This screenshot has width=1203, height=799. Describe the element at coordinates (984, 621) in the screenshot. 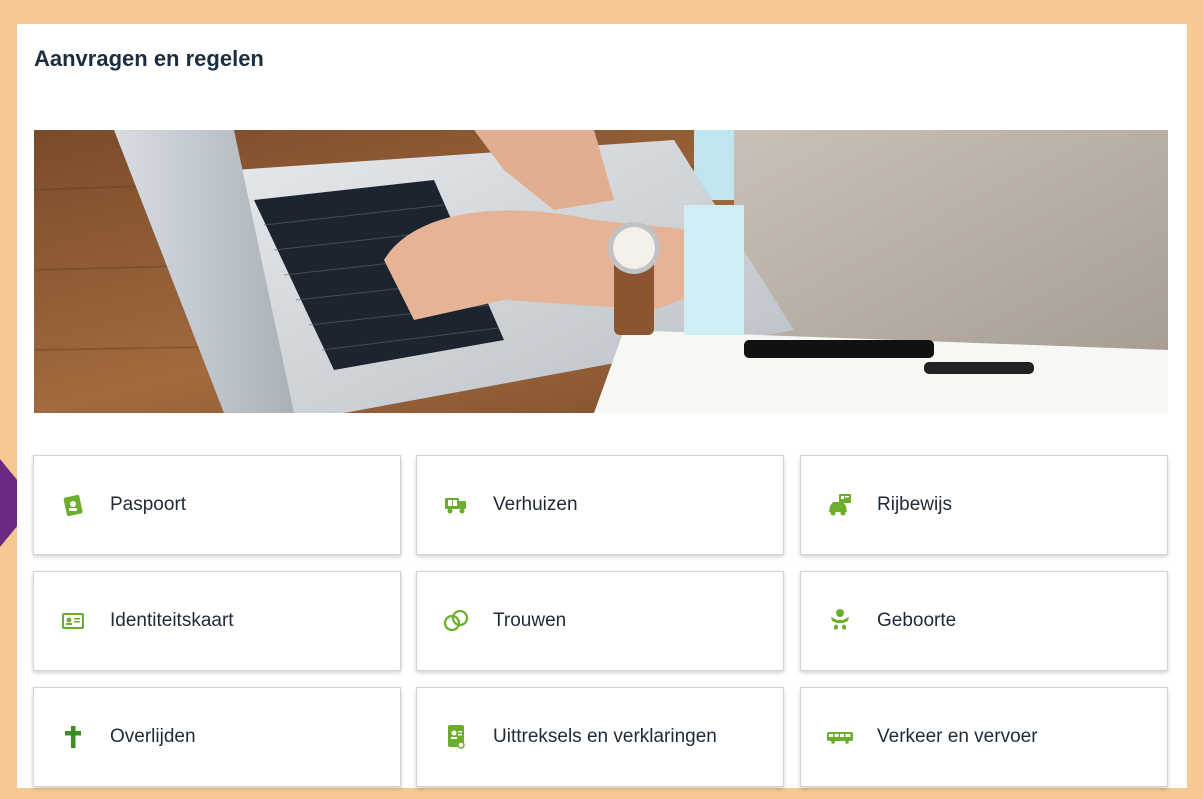

I see `tile-geboorte: Geboorte` at that location.